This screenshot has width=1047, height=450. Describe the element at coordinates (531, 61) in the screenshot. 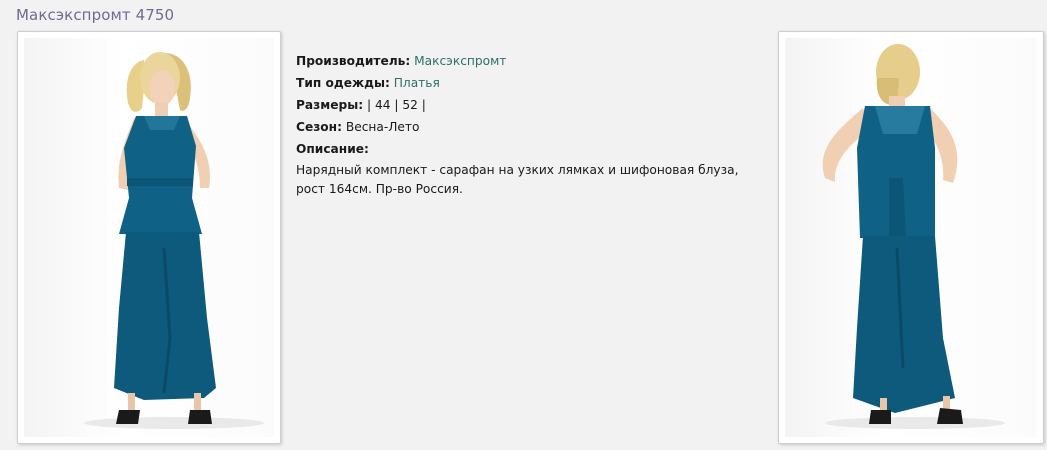

I see `manufacturer-row: Производитель: Максэкспромт` at that location.